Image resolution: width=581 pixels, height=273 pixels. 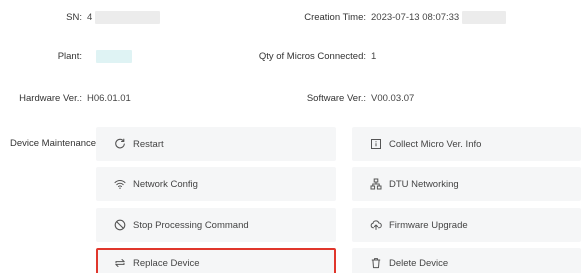 What do you see at coordinates (216, 144) in the screenshot?
I see `restart-button: Restart` at bounding box center [216, 144].